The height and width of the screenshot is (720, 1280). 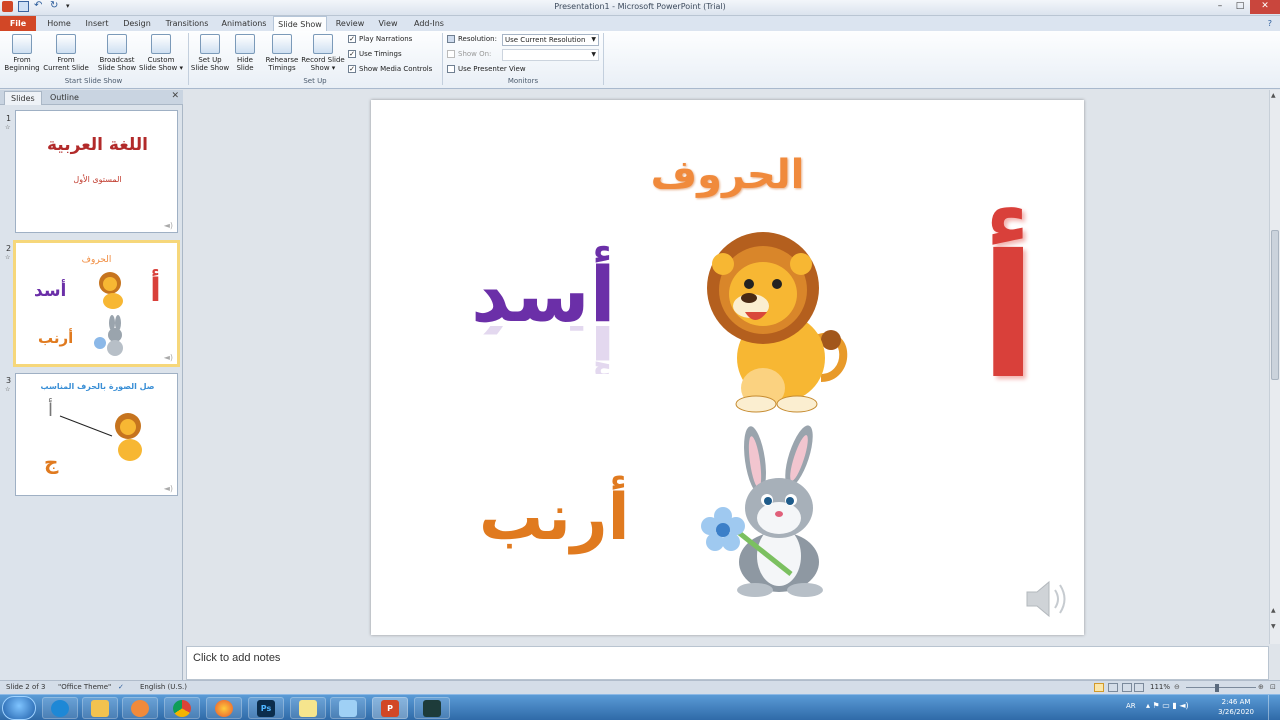 I want to click on rehearse-timings-button: Rehearse Timings, so click(x=282, y=53).